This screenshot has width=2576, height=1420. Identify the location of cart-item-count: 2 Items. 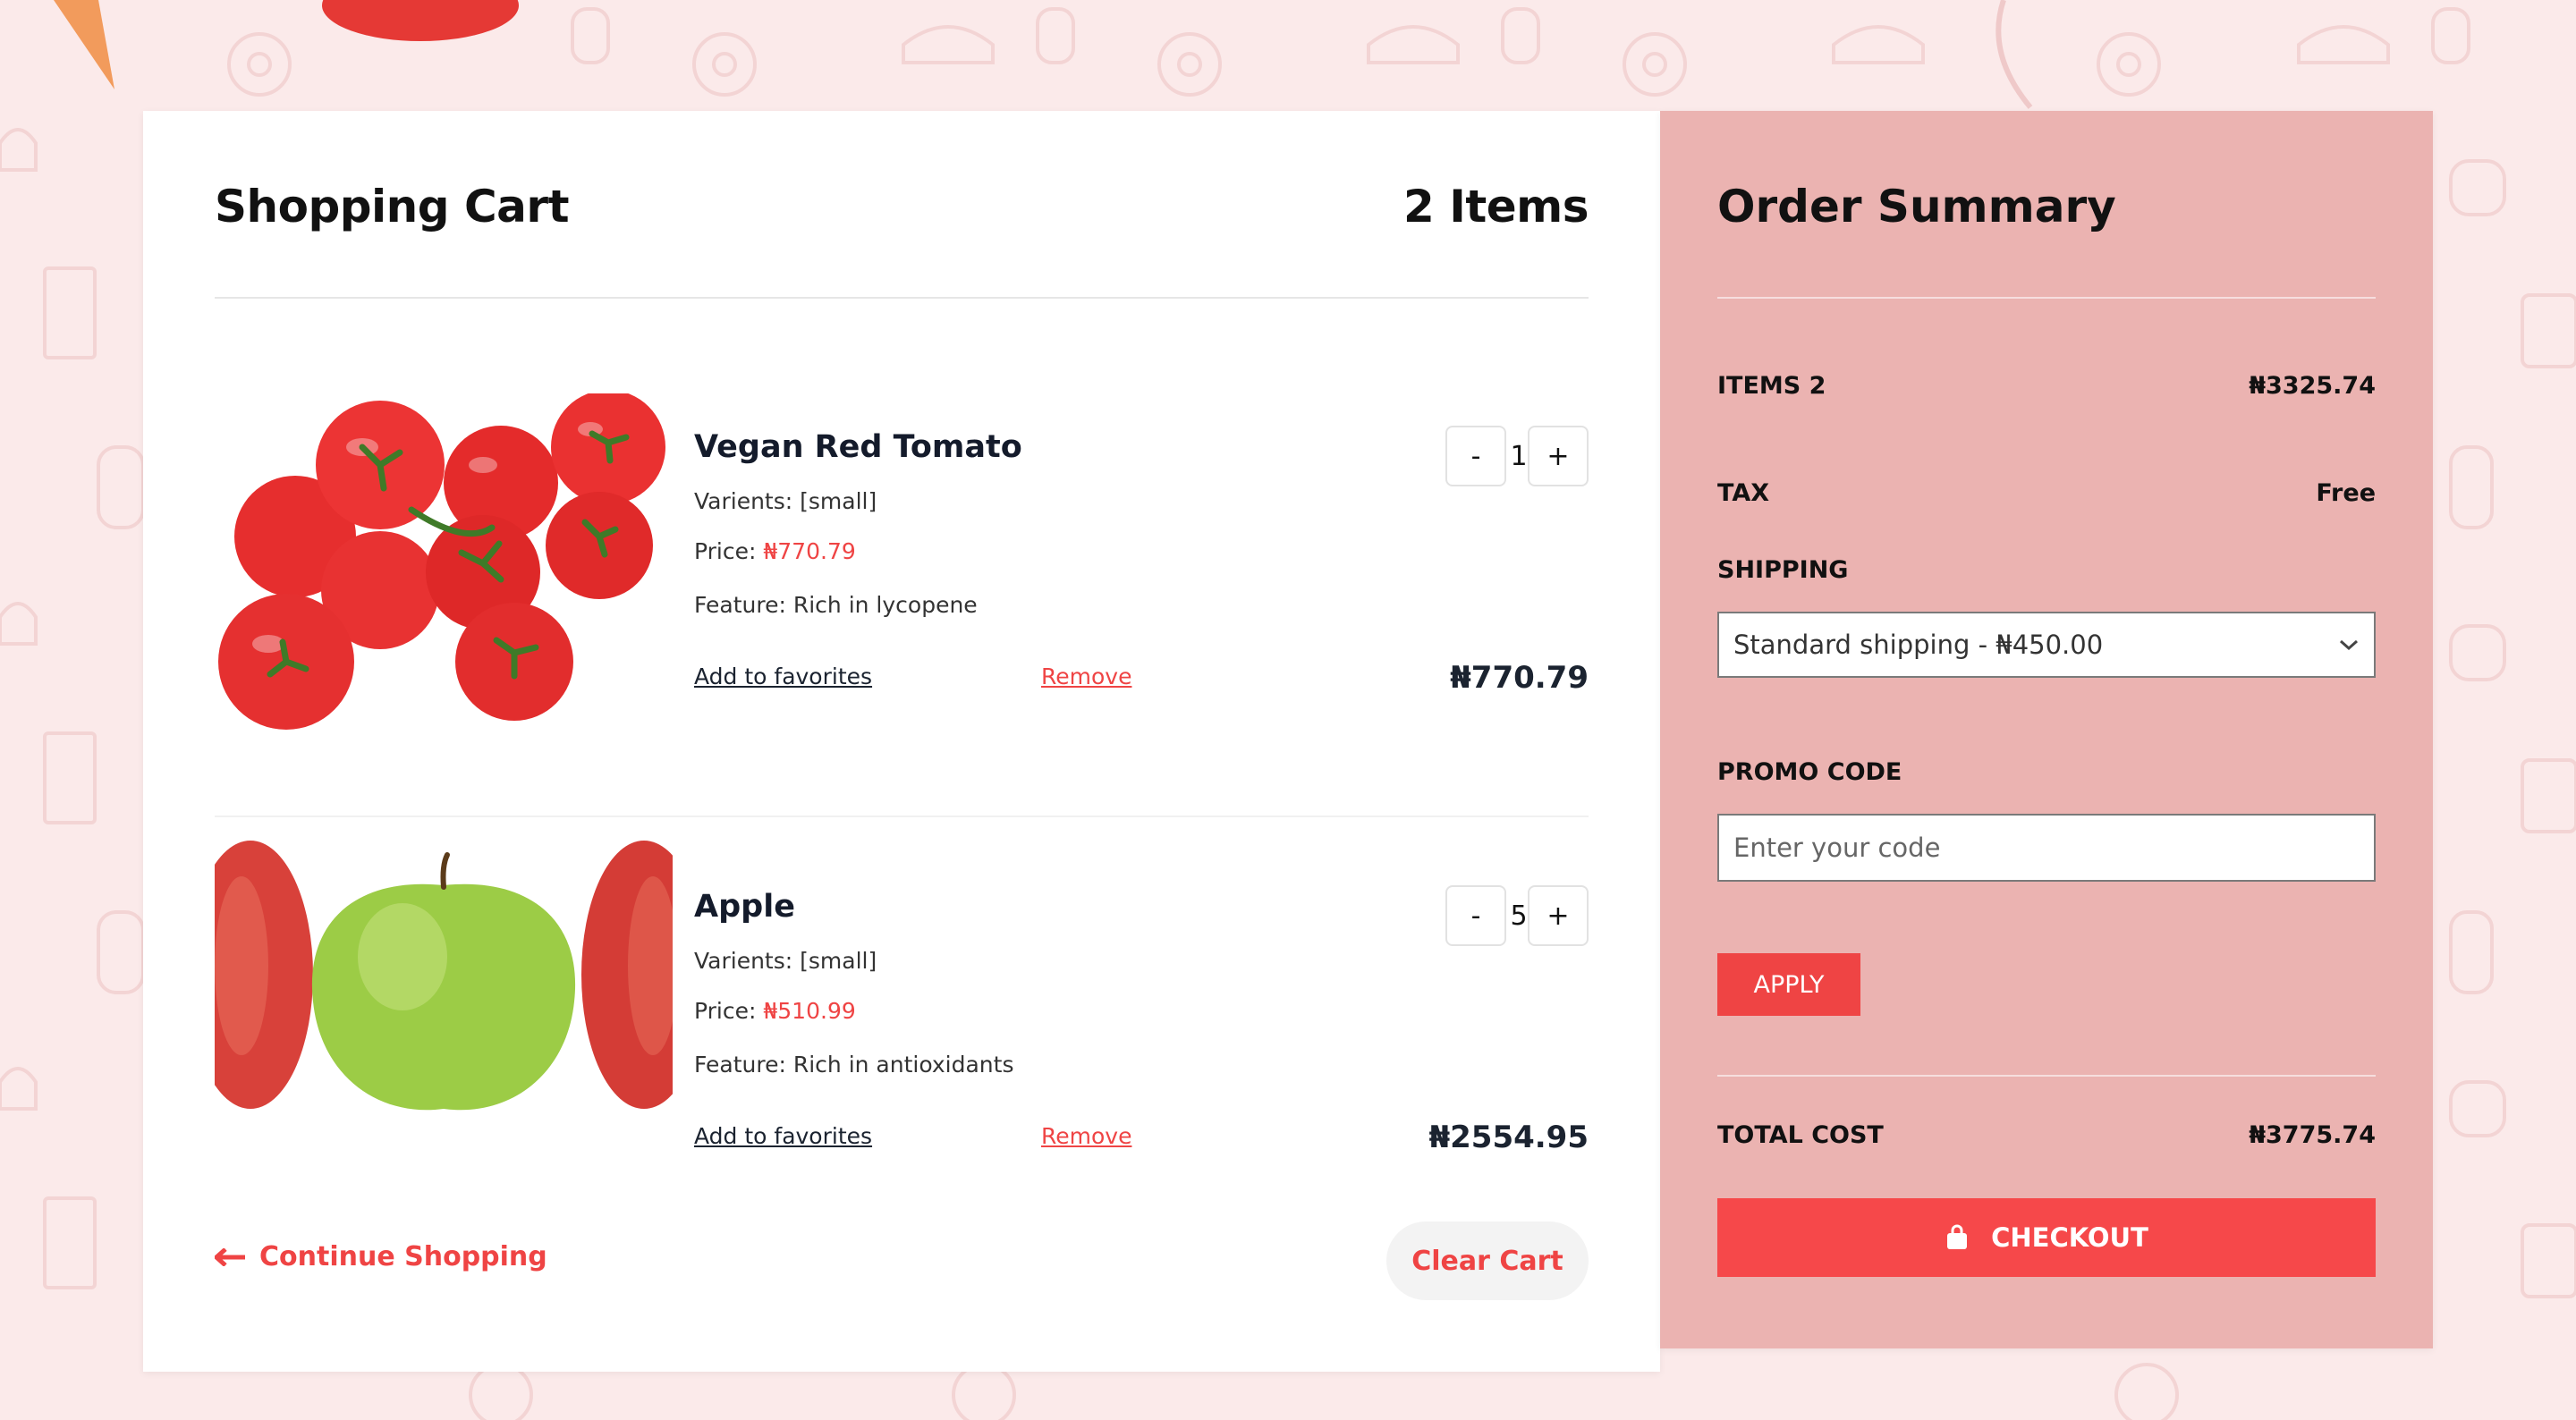
(1496, 207).